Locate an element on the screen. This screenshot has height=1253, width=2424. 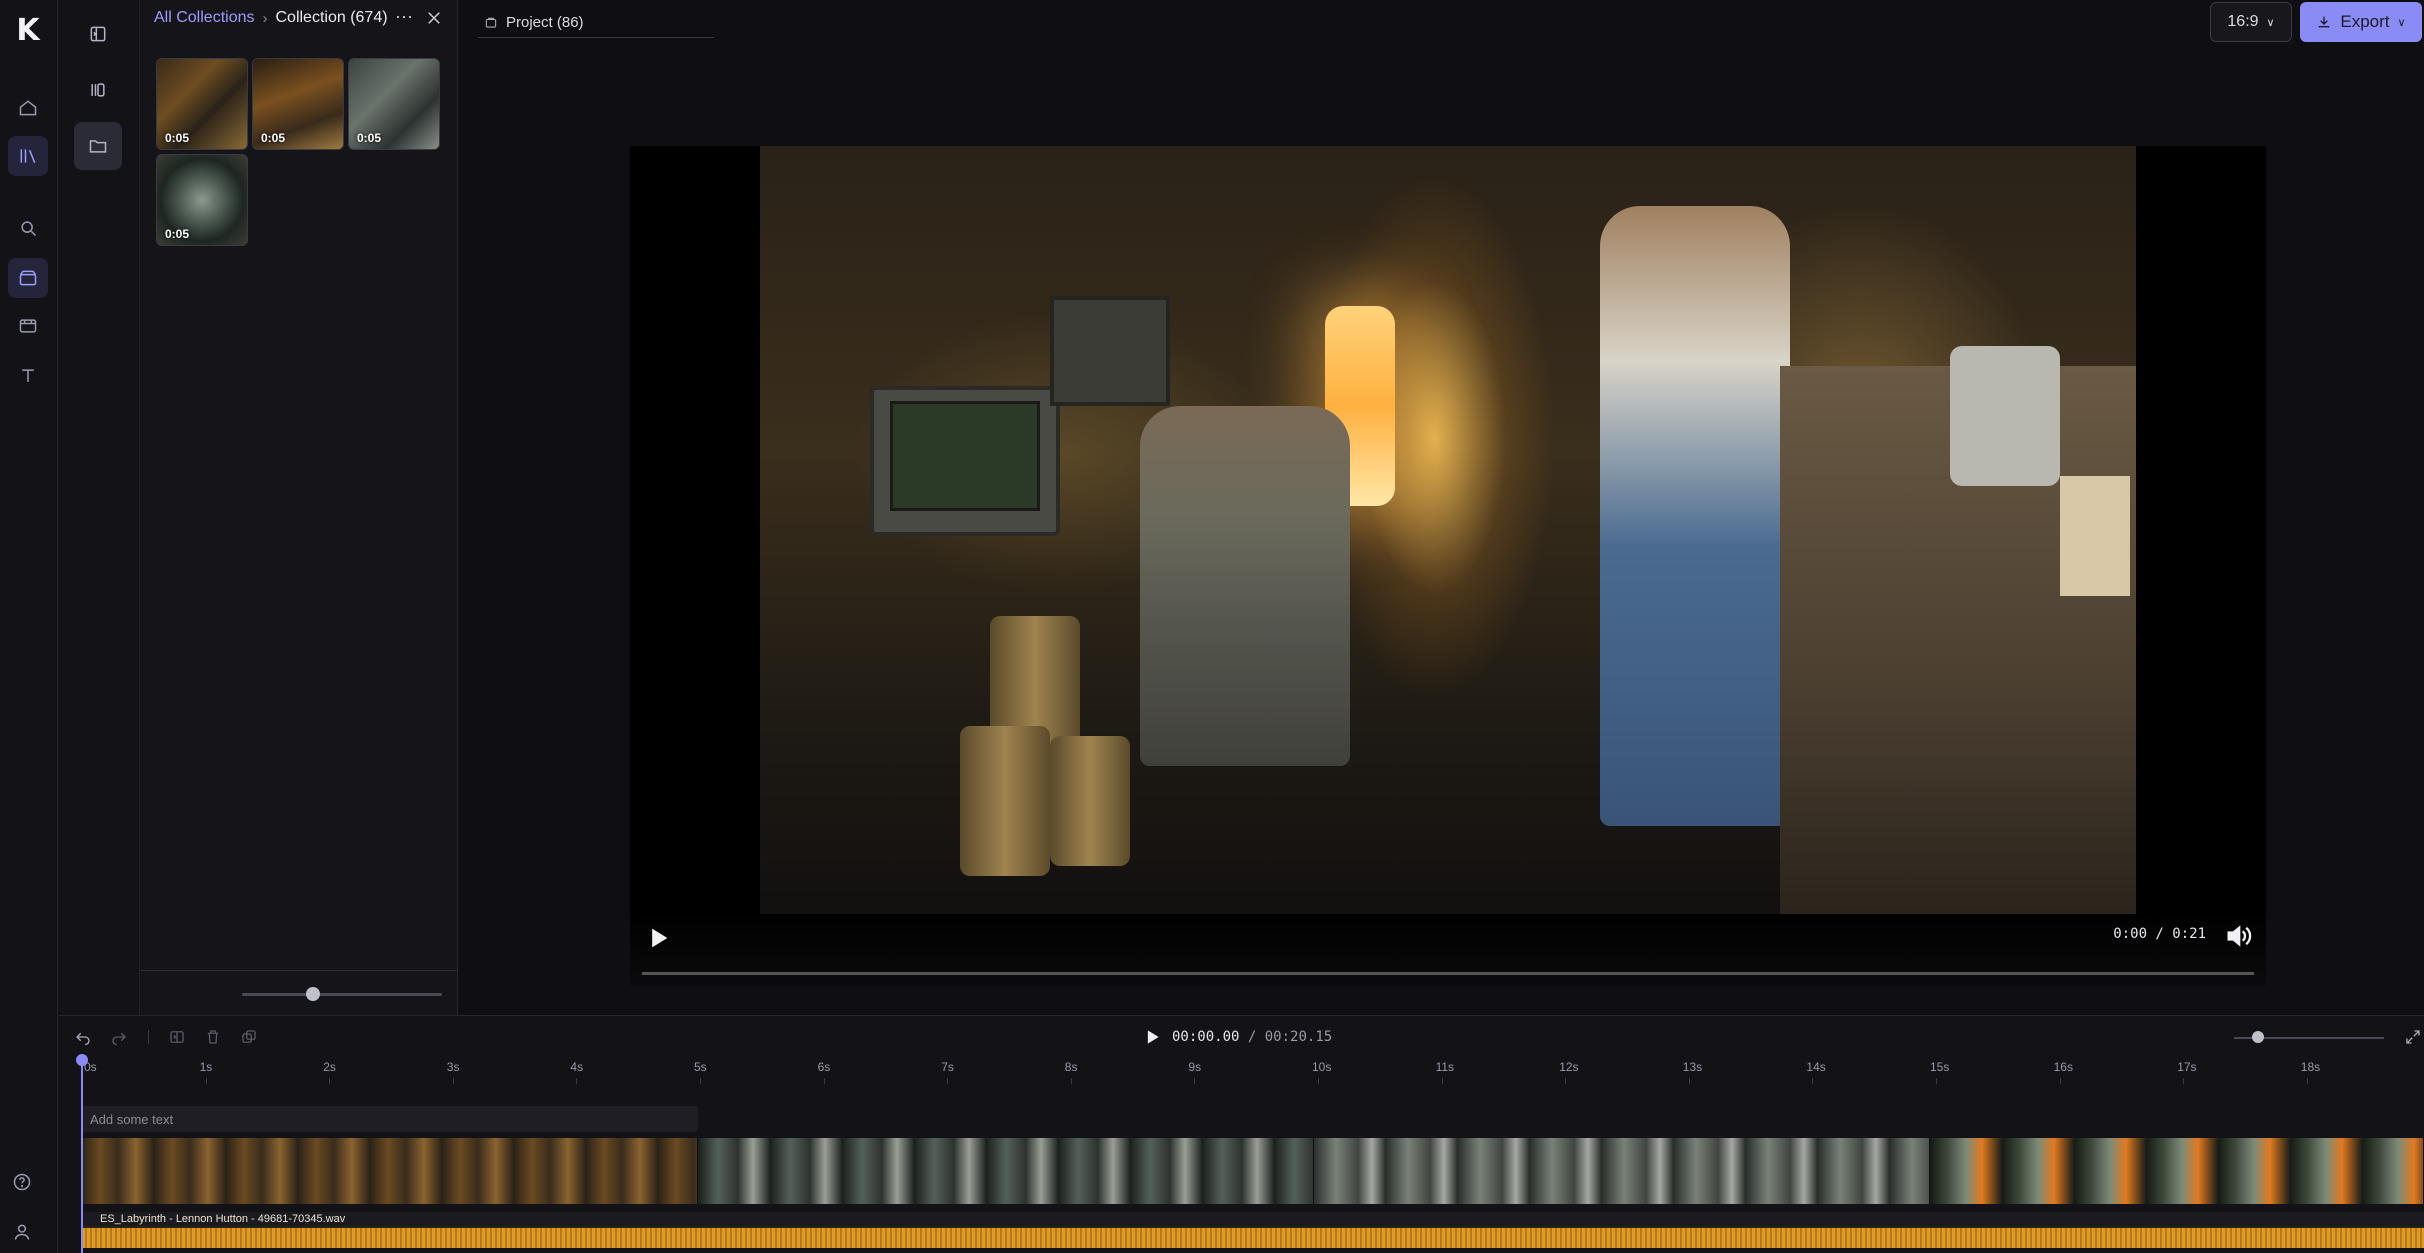
breadcrumb-all-collections: All Collections is located at coordinates (204, 18).